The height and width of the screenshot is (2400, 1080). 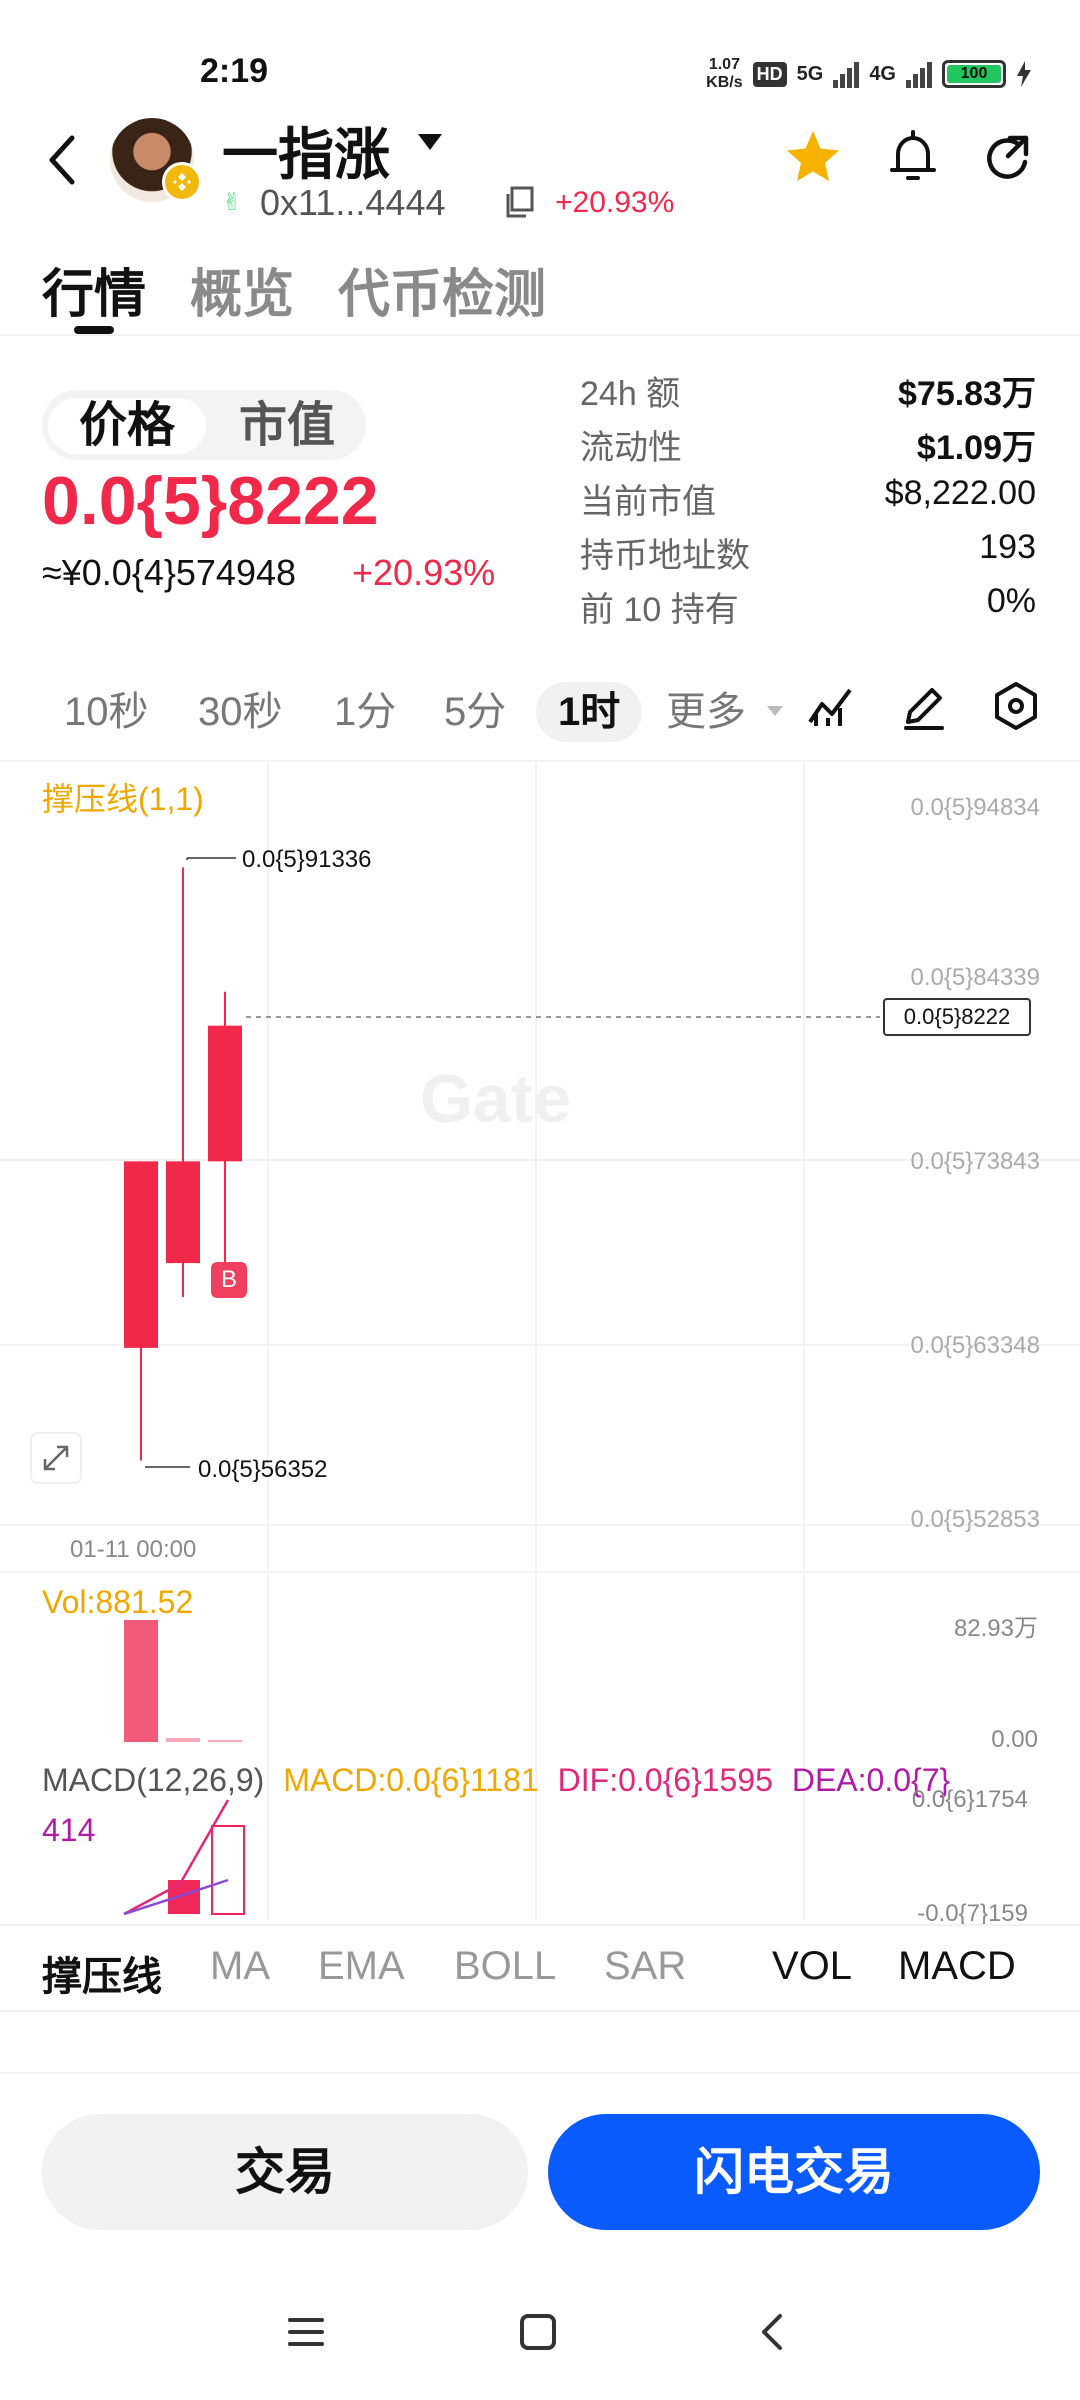 What do you see at coordinates (505, 1966) in the screenshot?
I see `indicator-tab-boll: BOLL` at bounding box center [505, 1966].